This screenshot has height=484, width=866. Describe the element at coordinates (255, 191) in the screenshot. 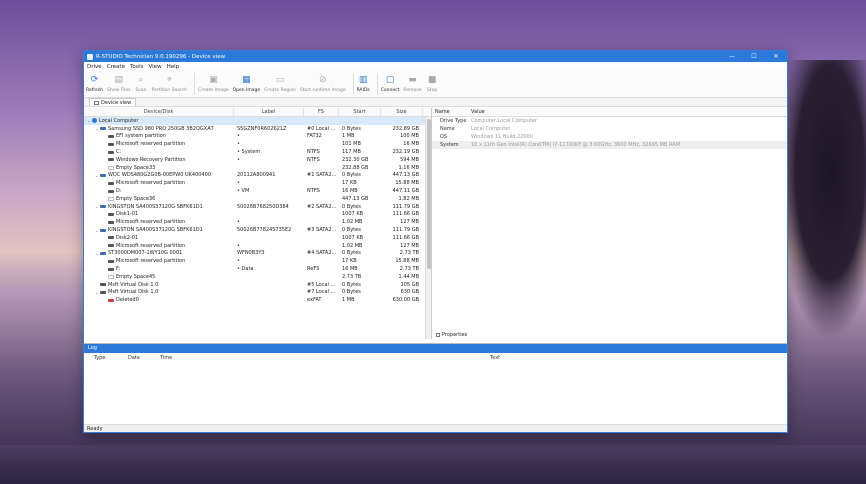

I see `device-row: D: • VM NTFS 16 MB 447.11 GB` at that location.